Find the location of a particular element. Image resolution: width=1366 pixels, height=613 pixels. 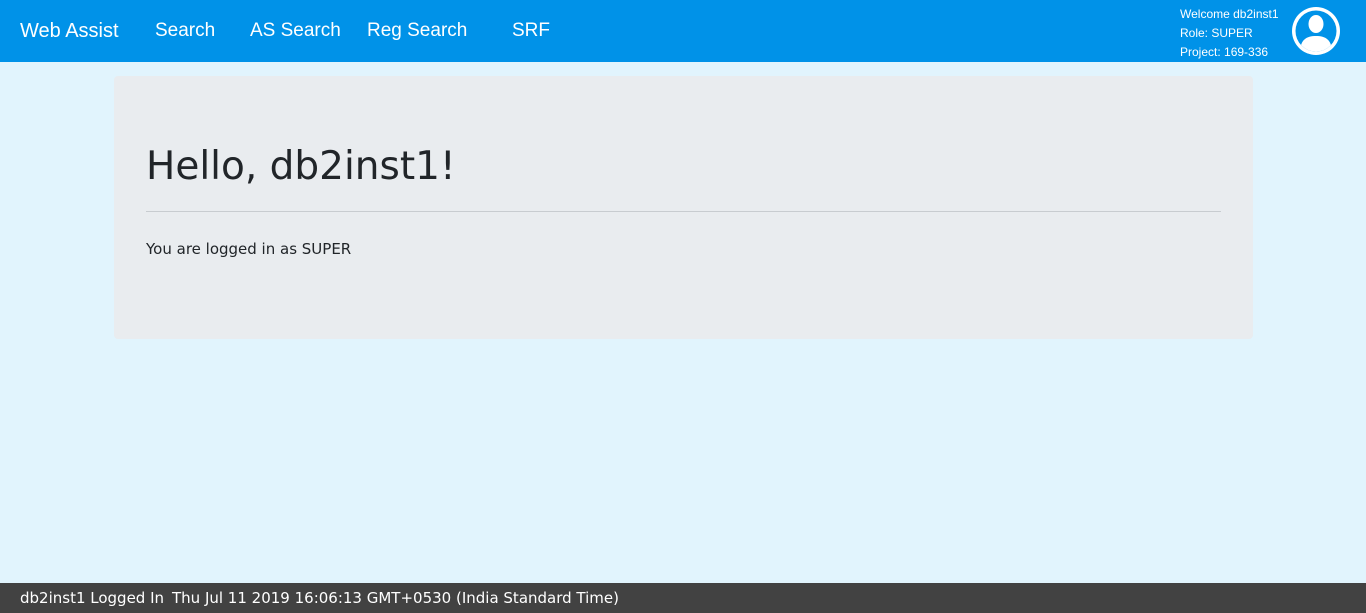

nav-link-search: Search is located at coordinates (185, 31).